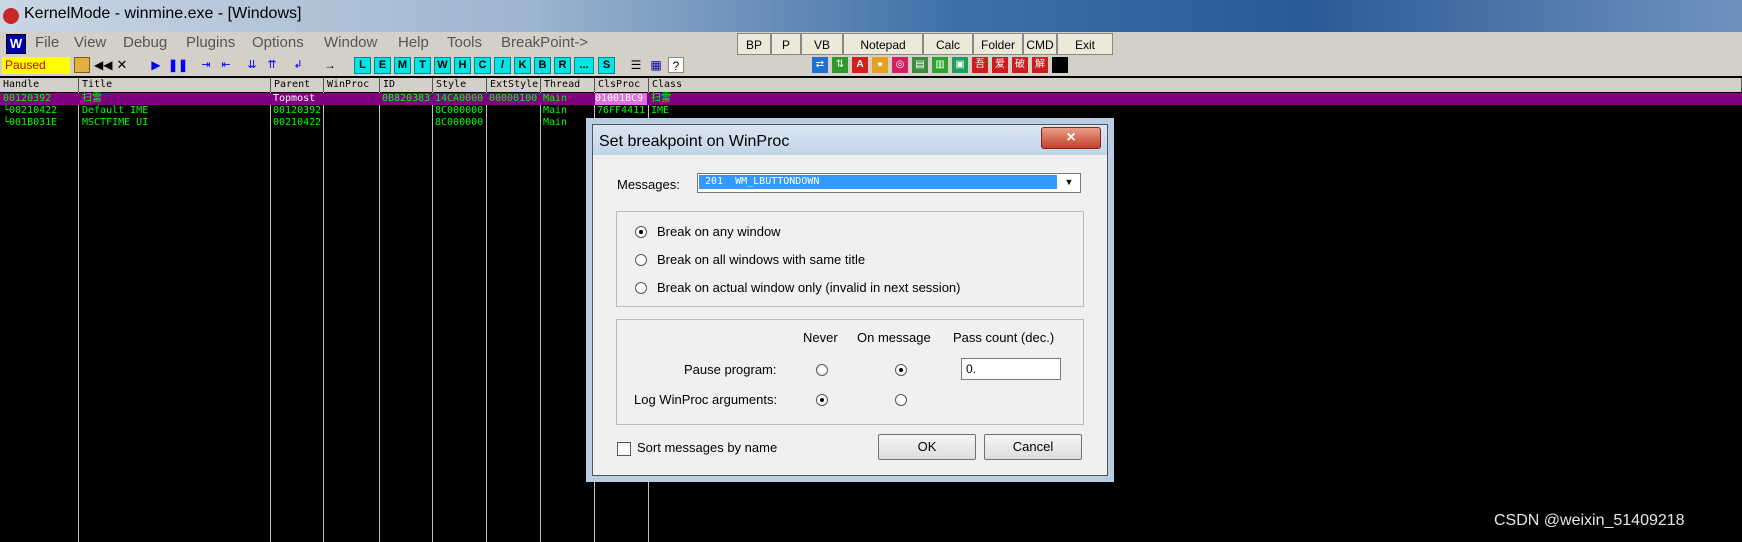 The height and width of the screenshot is (542, 1742). Describe the element at coordinates (820, 65) in the screenshot. I see `refresh-icon: ⇄` at that location.